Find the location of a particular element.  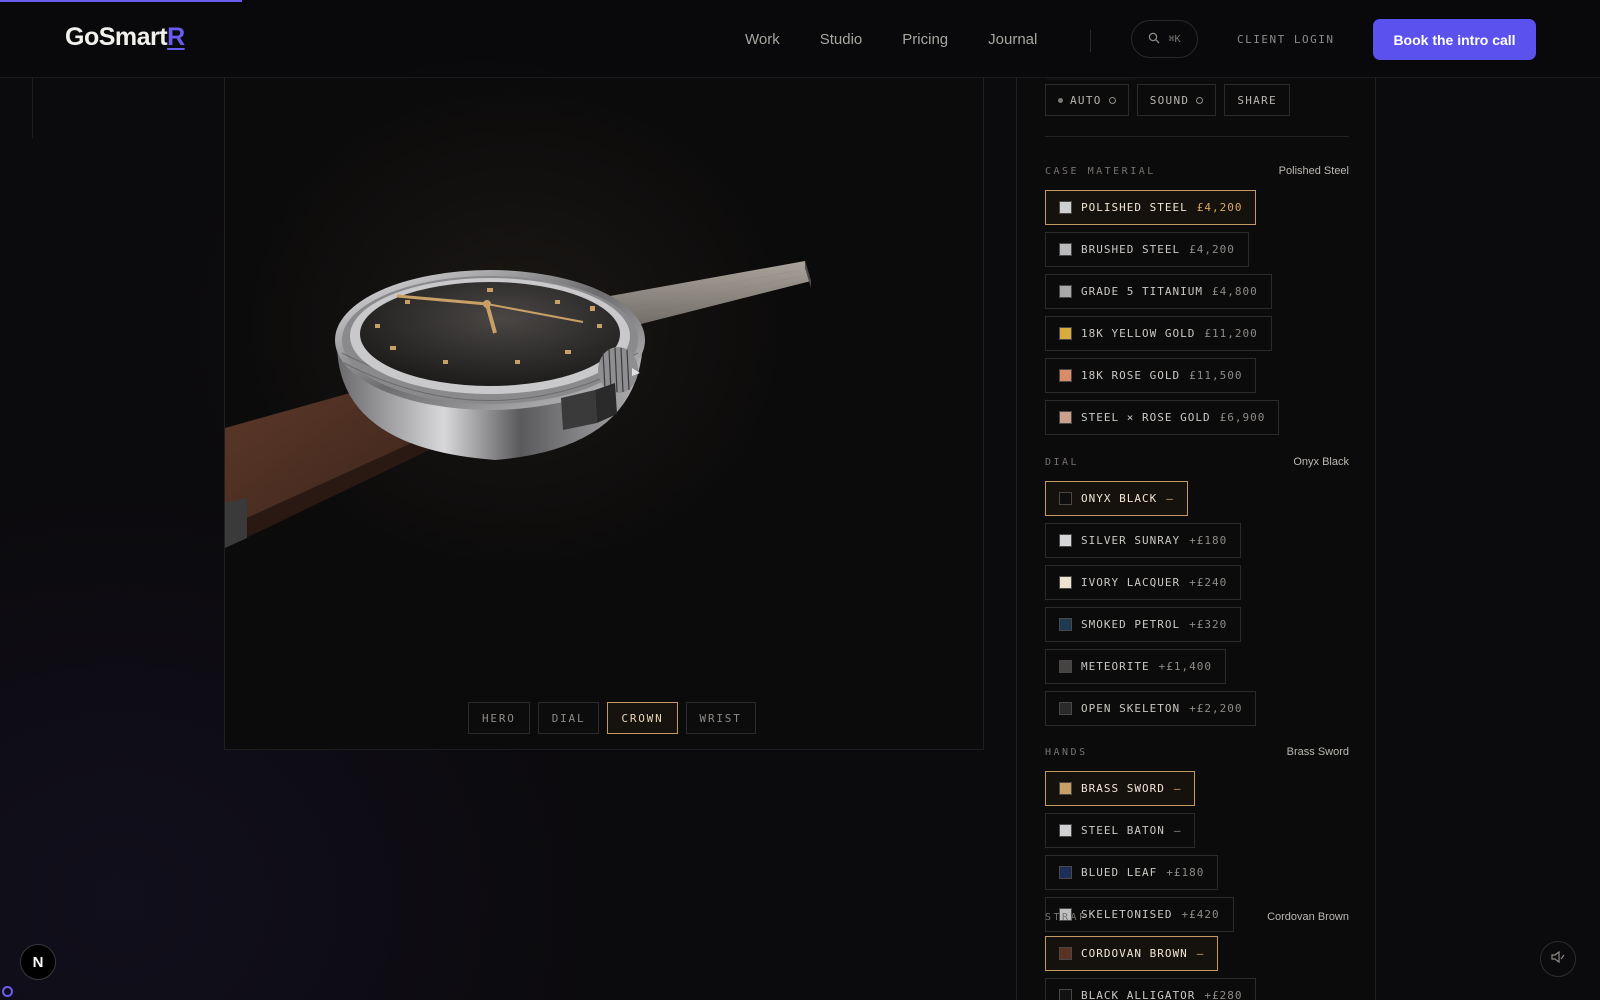

mute-button is located at coordinates (1558, 959).